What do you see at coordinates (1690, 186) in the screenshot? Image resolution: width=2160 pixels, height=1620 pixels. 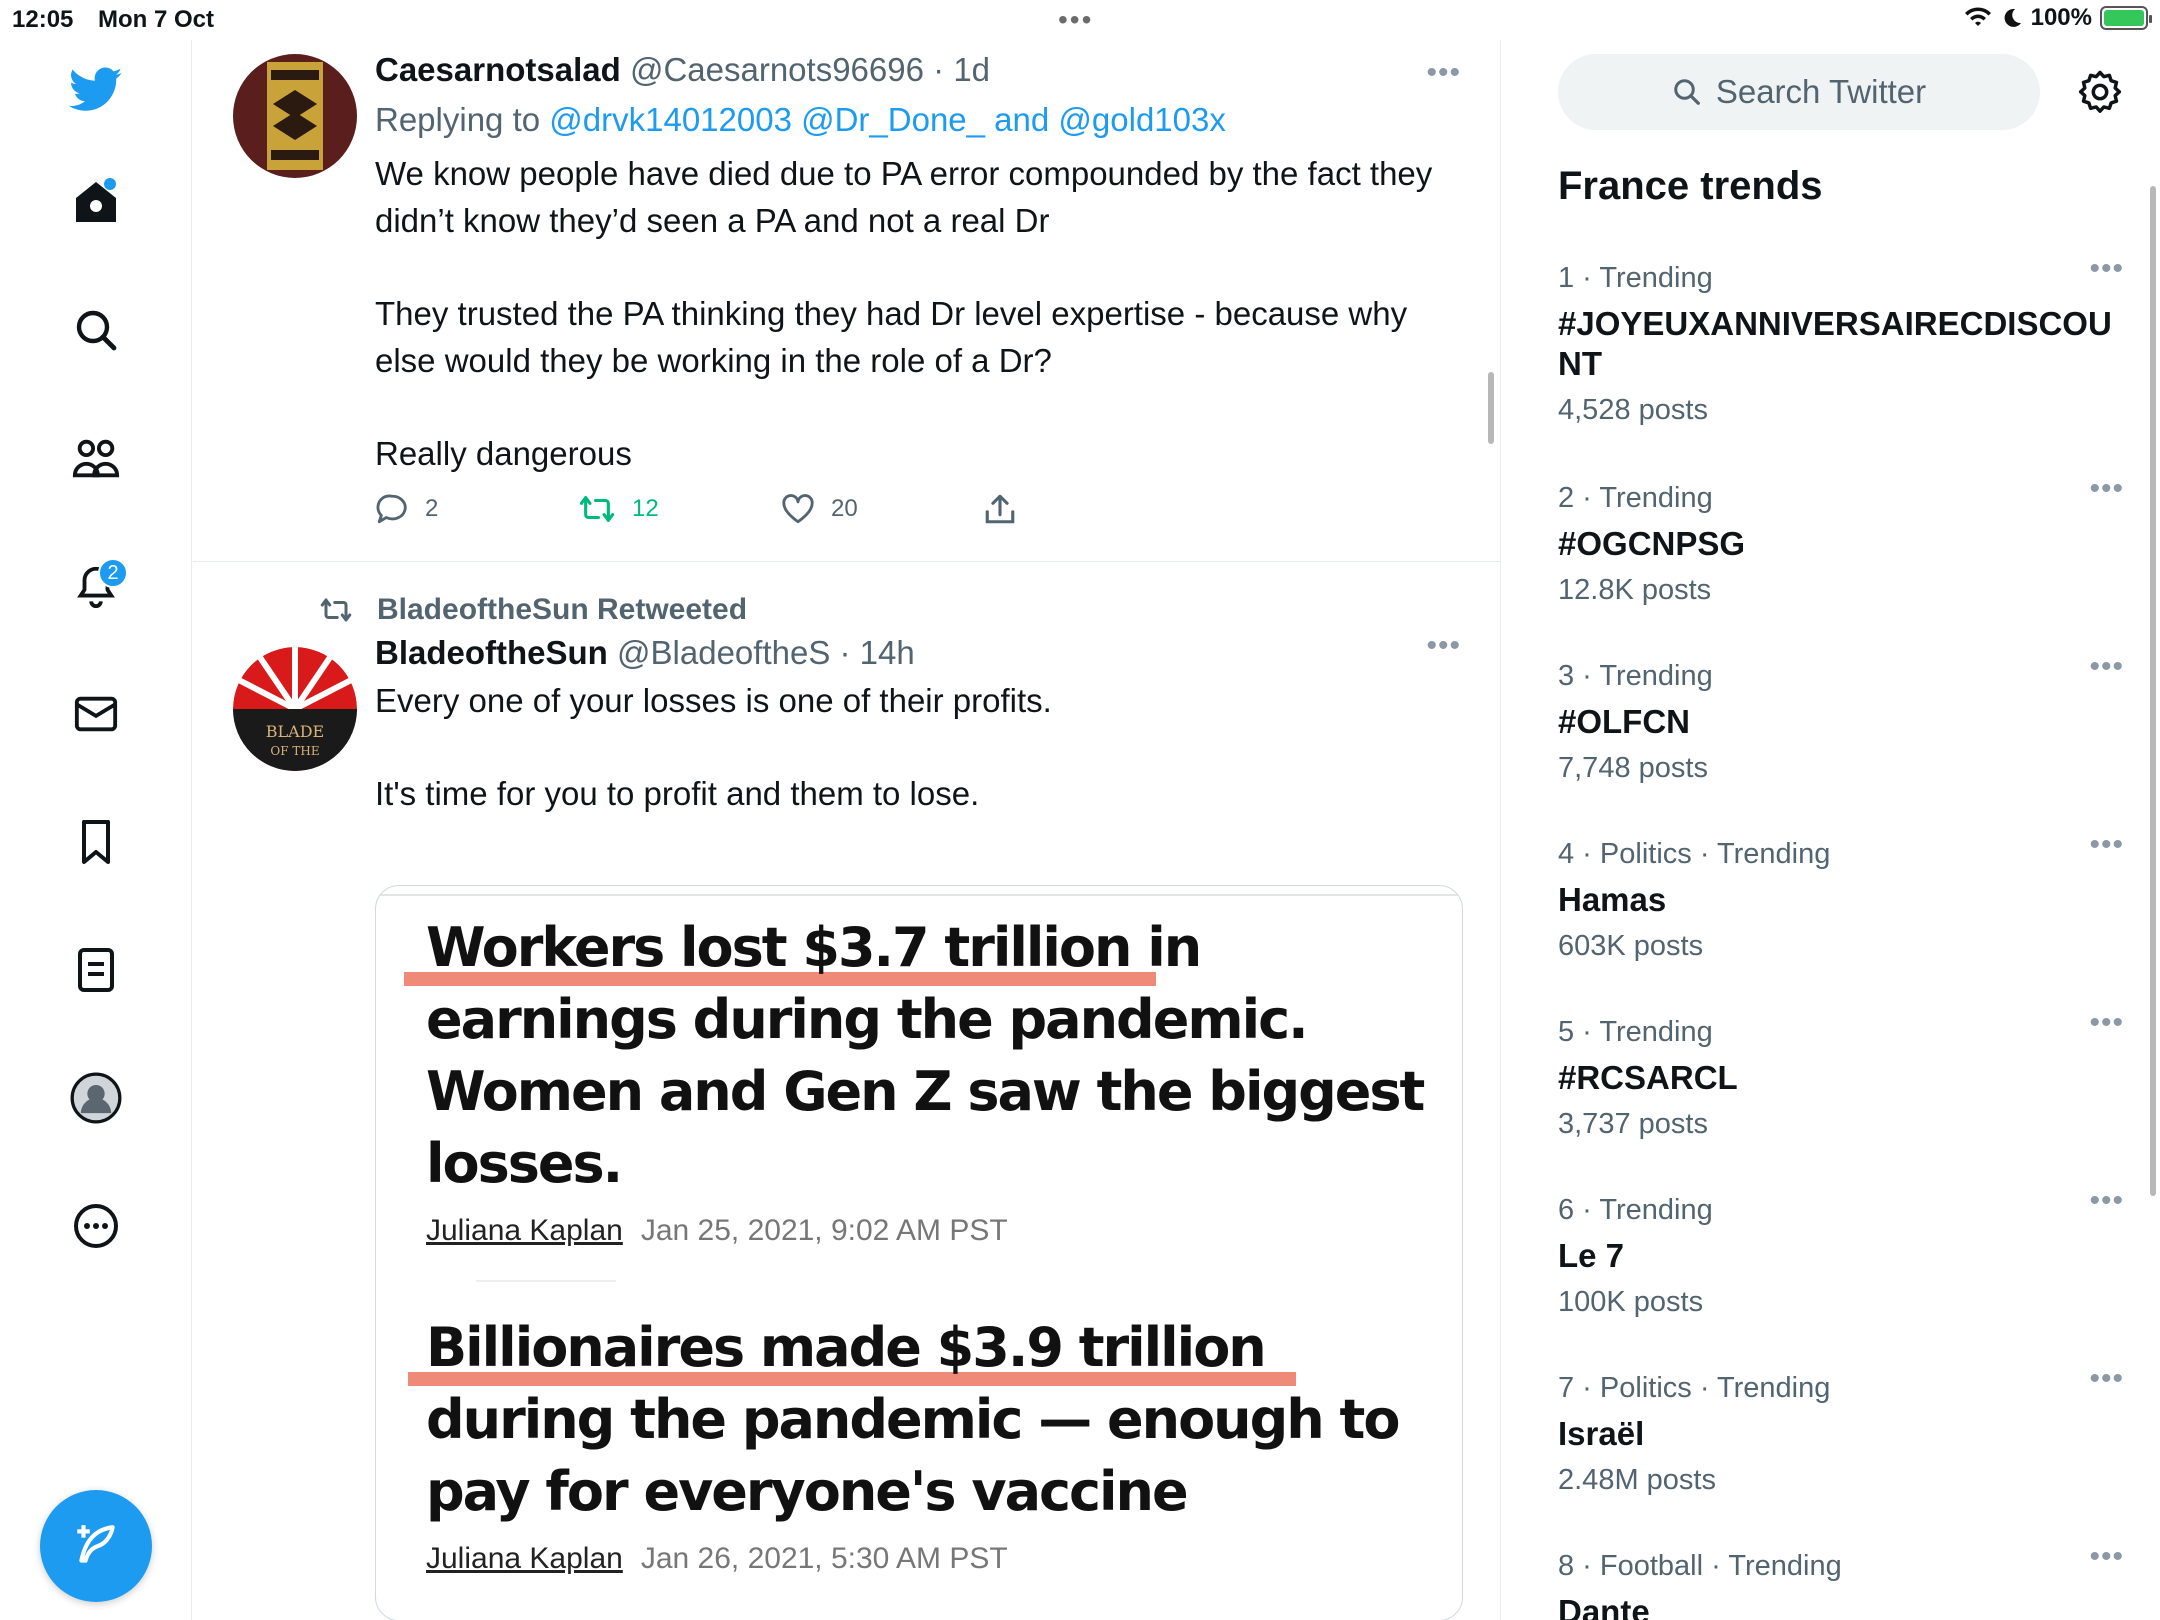 I see `trends-title: France trends` at bounding box center [1690, 186].